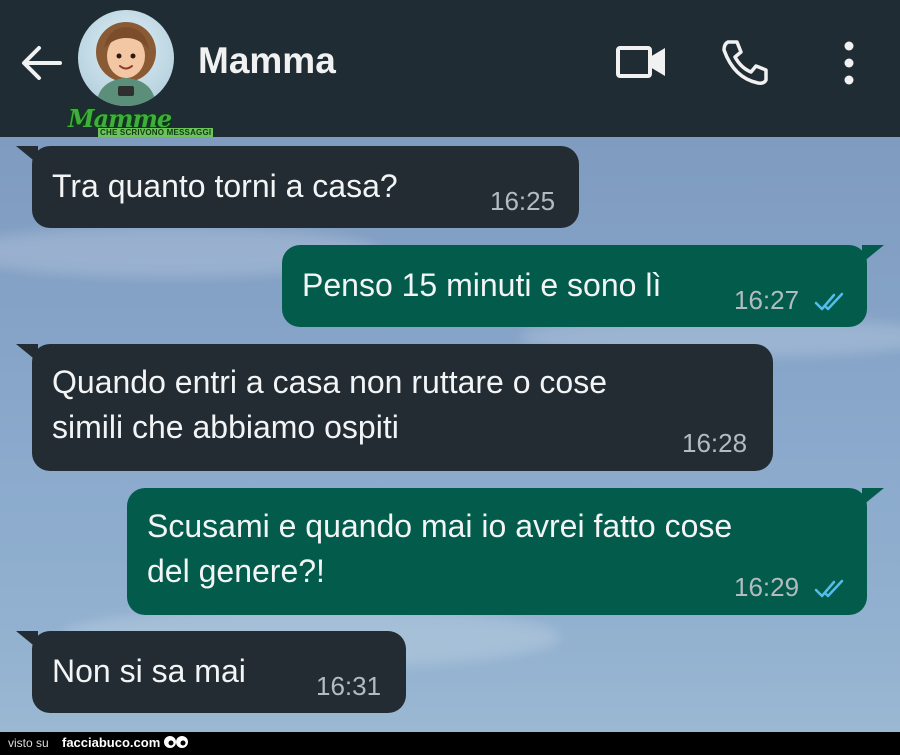 The image size is (900, 755). Describe the element at coordinates (849, 63) in the screenshot. I see `more-vertical-icon` at that location.